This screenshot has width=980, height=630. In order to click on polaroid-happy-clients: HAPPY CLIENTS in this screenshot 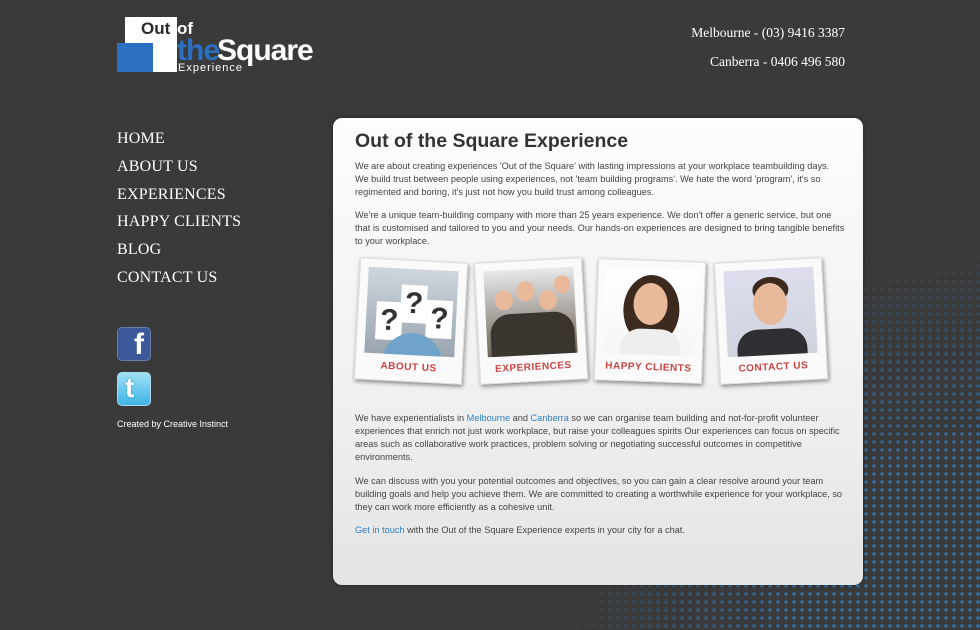, I will do `click(650, 321)`.